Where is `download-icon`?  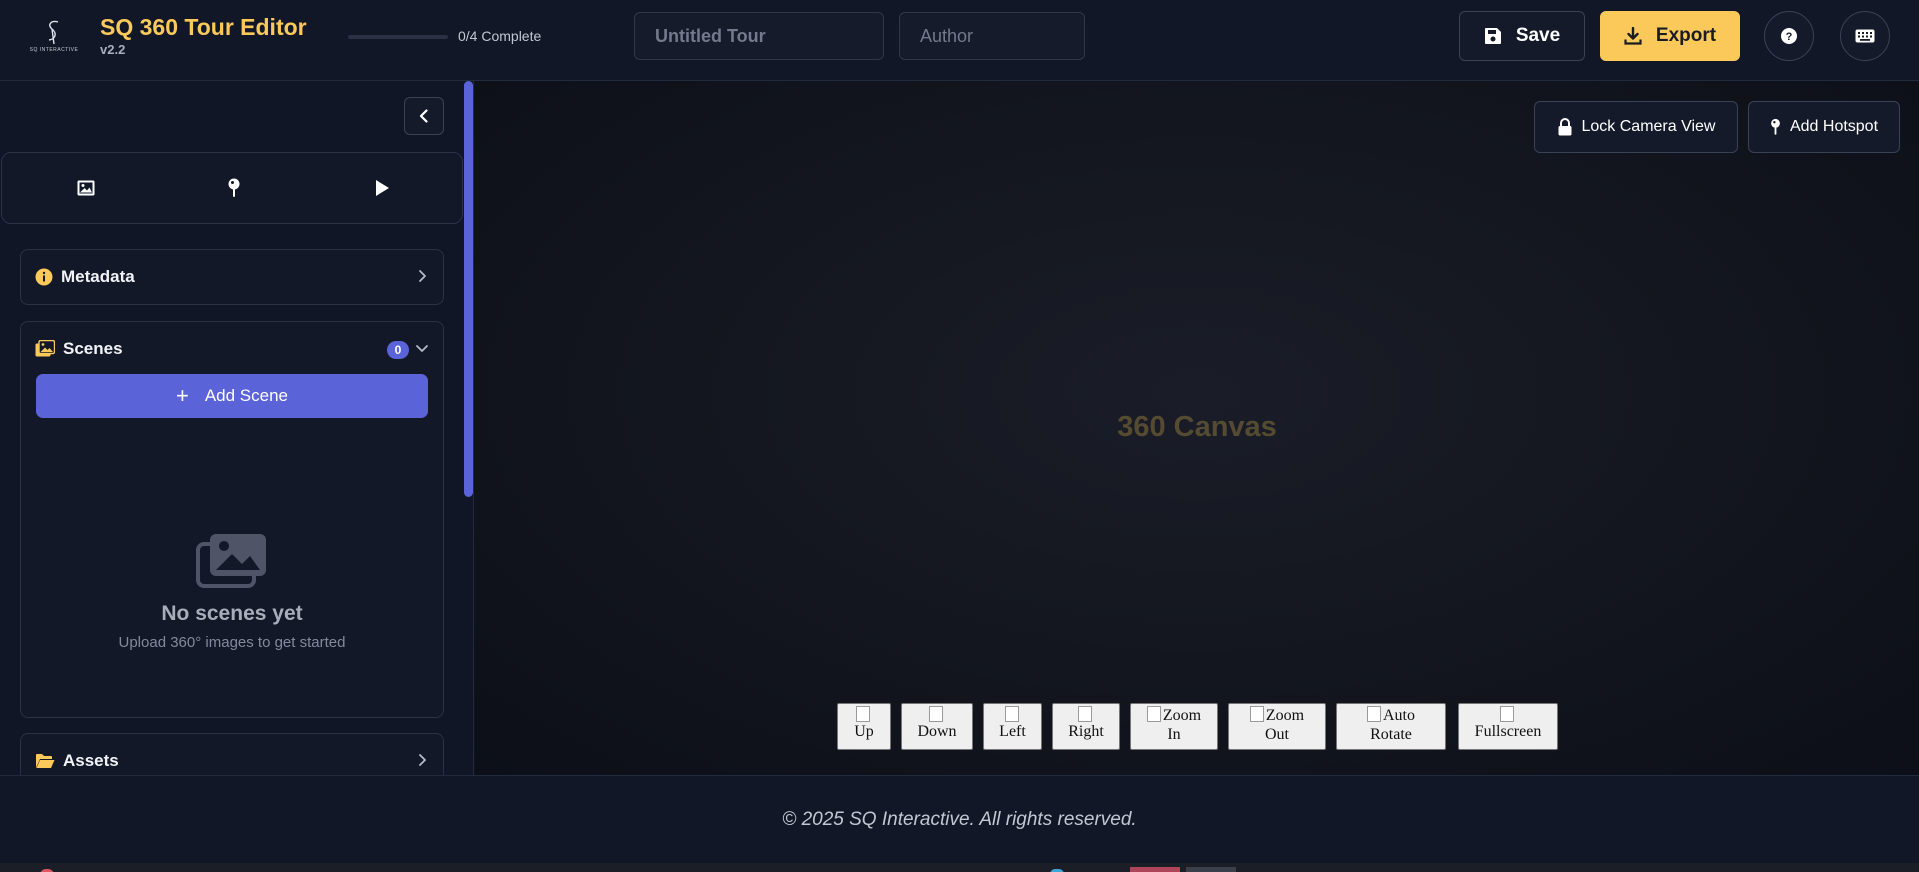 download-icon is located at coordinates (1633, 36).